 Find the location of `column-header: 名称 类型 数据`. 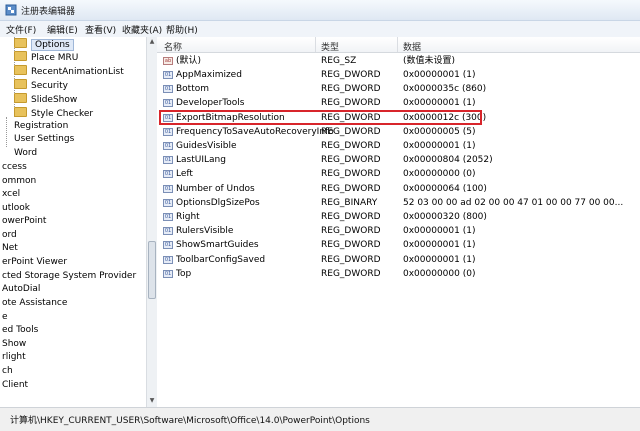

column-header: 名称 类型 数据 is located at coordinates (398, 45).